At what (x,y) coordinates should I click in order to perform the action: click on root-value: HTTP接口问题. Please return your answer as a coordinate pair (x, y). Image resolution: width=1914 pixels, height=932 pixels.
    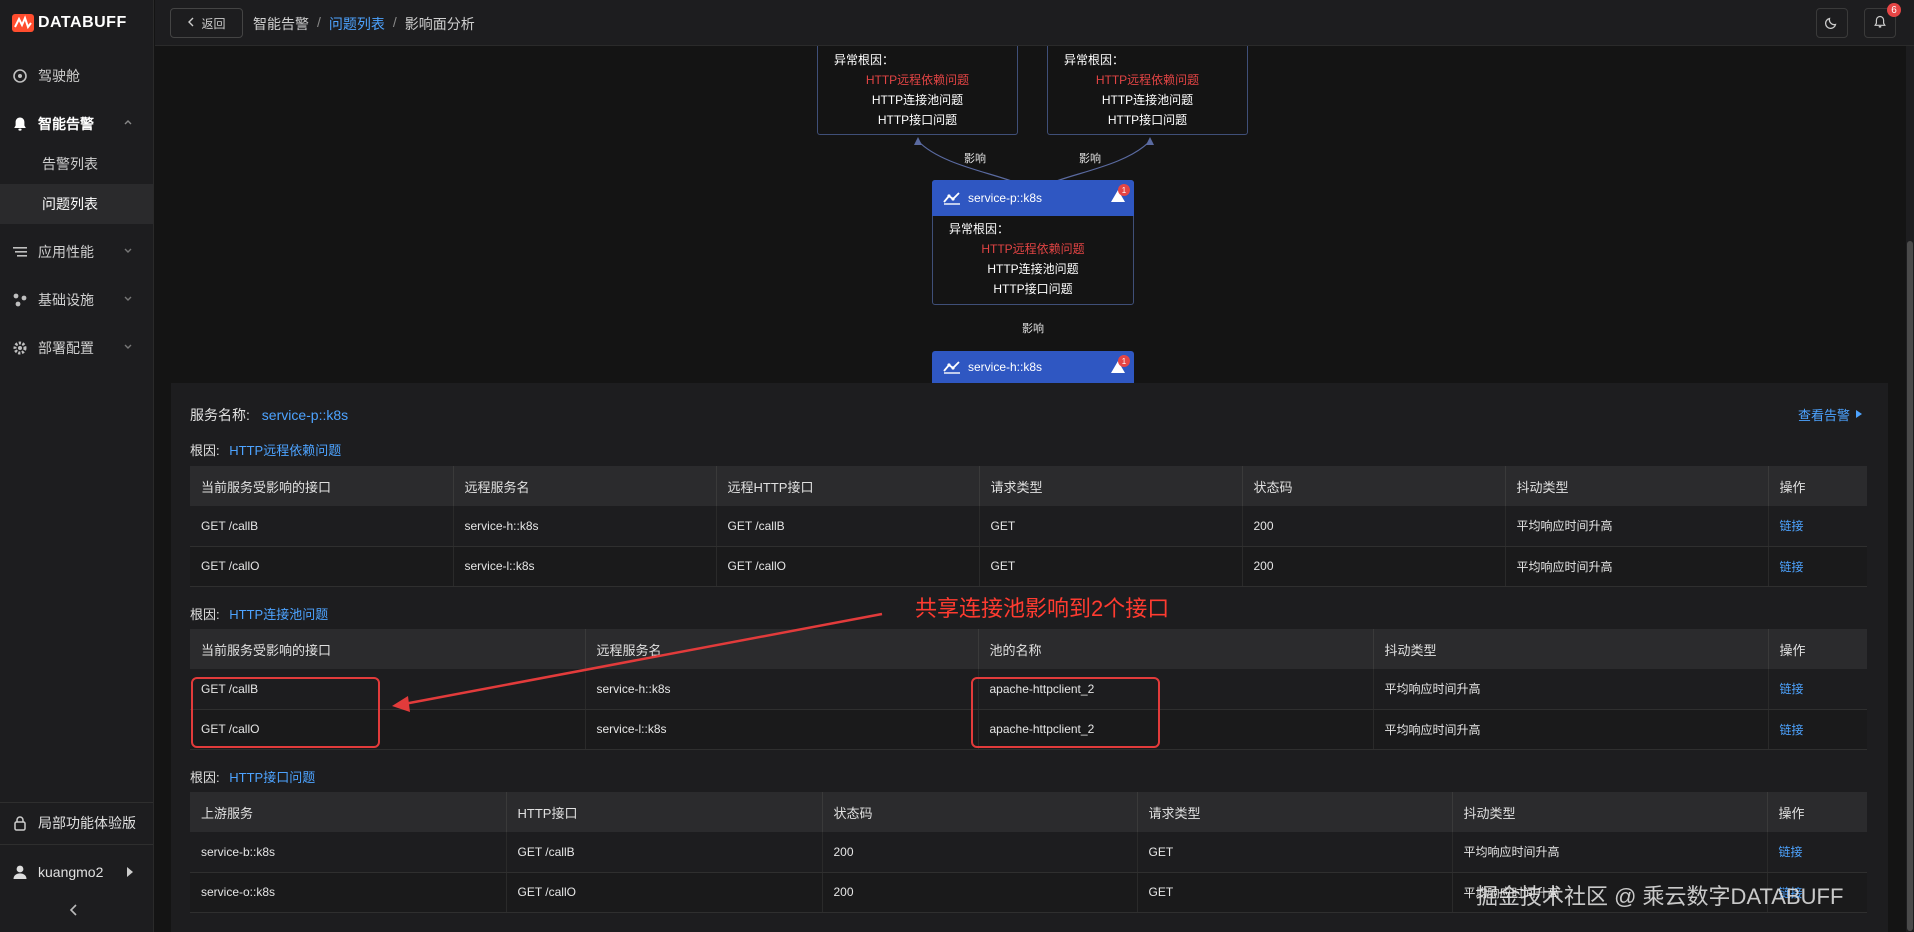
    Looking at the image, I should click on (272, 777).